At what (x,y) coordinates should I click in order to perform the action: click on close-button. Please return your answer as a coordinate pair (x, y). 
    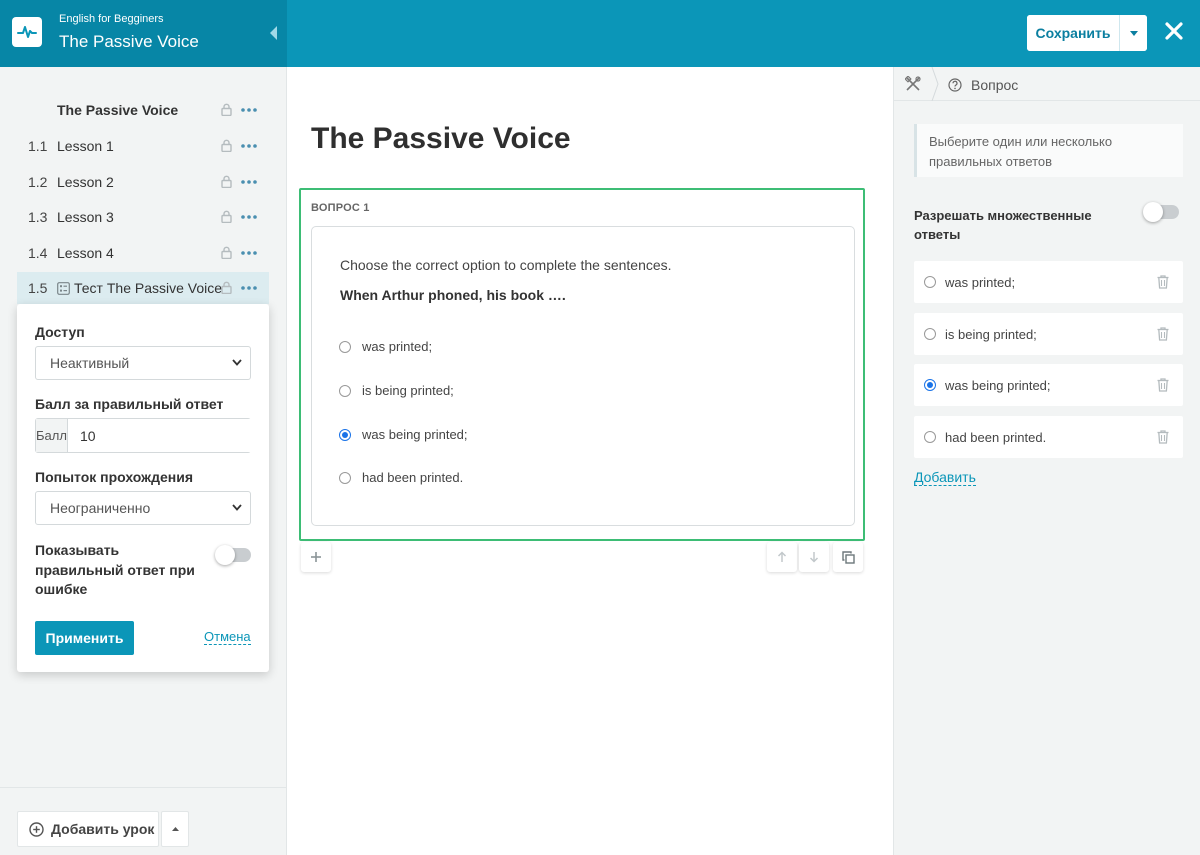
    Looking at the image, I should click on (1174, 31).